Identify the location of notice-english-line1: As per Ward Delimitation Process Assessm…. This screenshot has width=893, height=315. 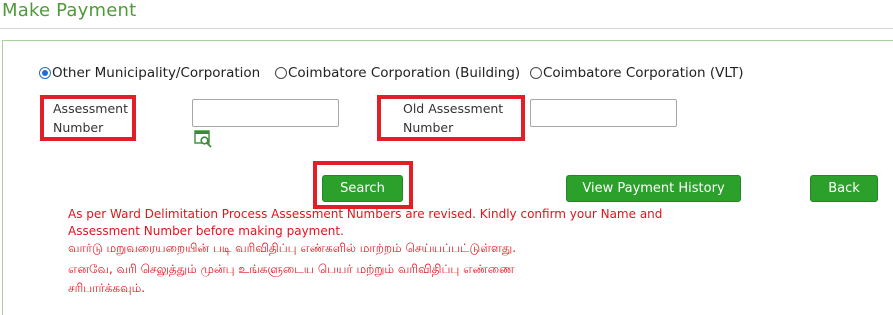
(365, 214).